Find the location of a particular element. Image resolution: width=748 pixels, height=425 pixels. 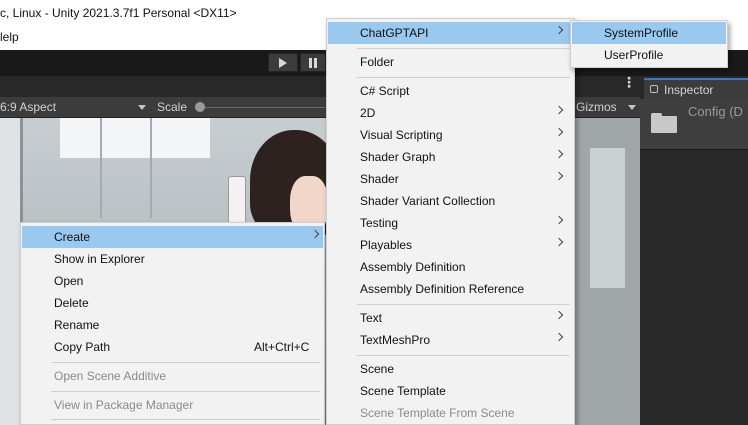

menu-item-shader-graph: Shader Graph is located at coordinates (450, 157).